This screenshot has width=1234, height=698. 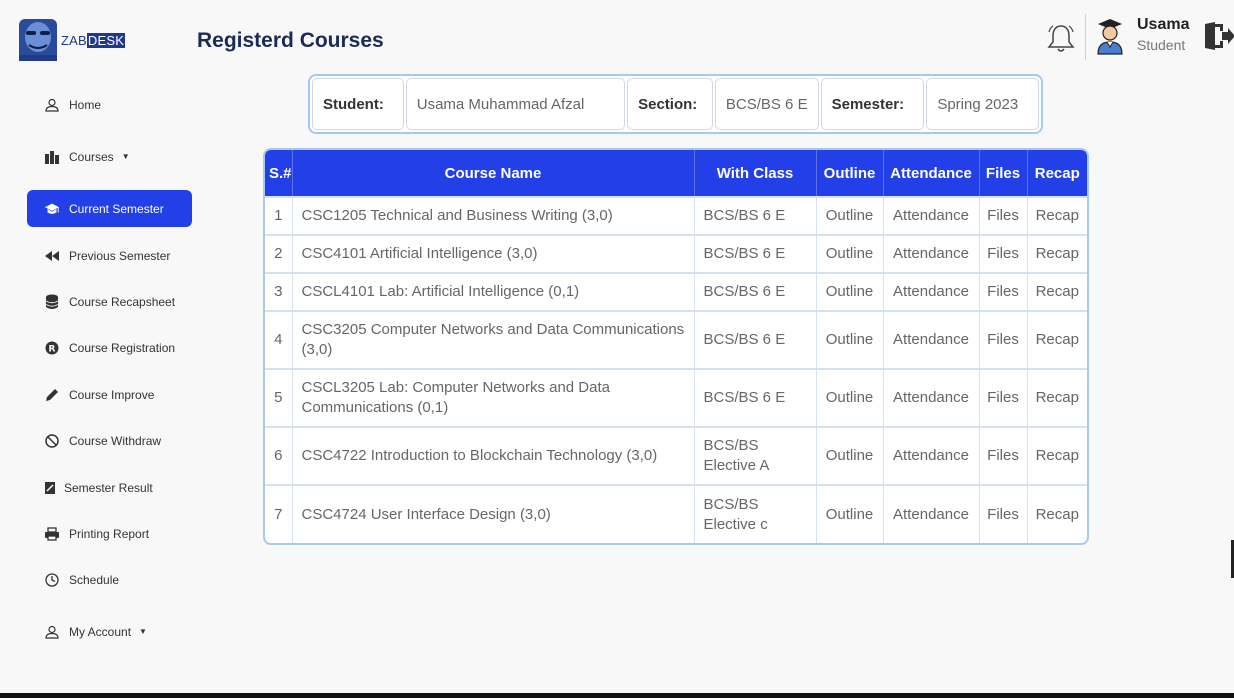 I want to click on serial-cell: 5, so click(x=279, y=397).